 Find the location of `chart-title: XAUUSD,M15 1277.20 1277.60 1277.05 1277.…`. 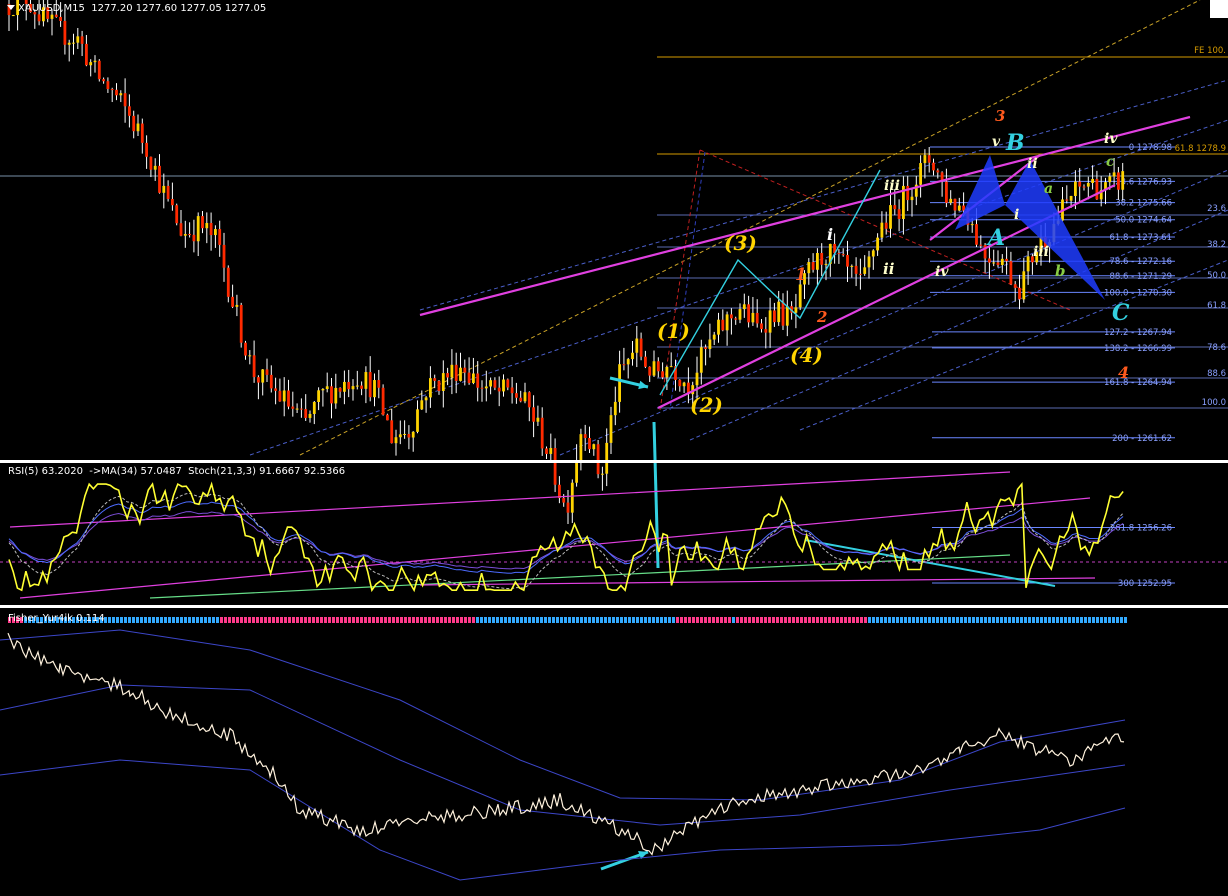

chart-title: XAUUSD,M15 1277.20 1277.60 1277.05 1277.… is located at coordinates (142, 8).